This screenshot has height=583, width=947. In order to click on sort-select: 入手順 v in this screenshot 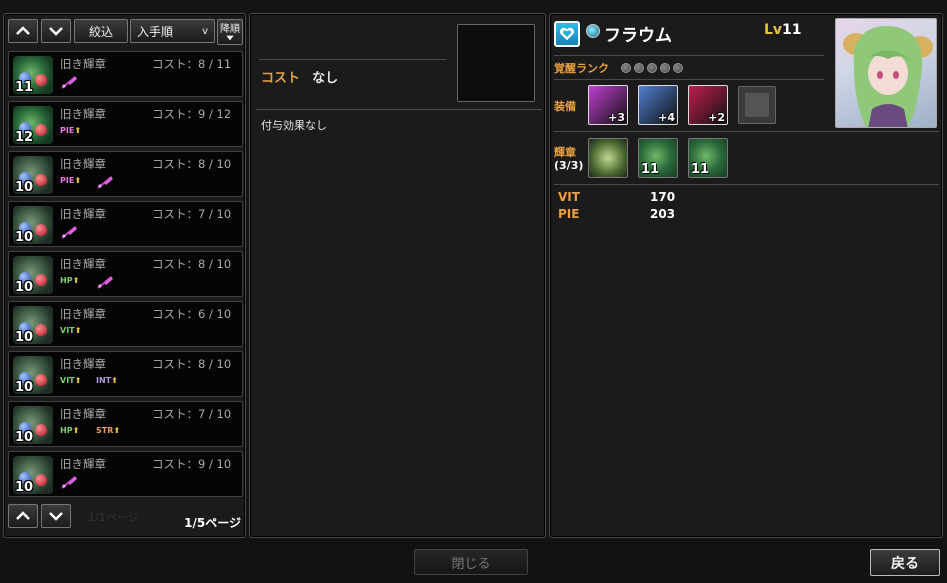, I will do `click(172, 31)`.